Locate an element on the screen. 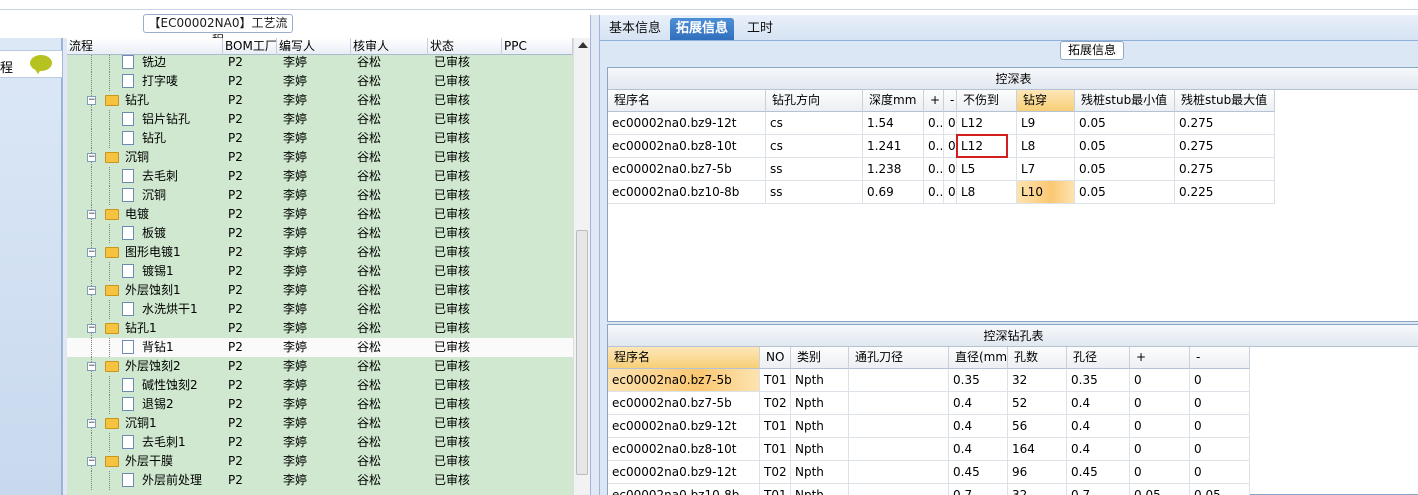 The image size is (1418, 495). table-cell: L12 is located at coordinates (987, 123).